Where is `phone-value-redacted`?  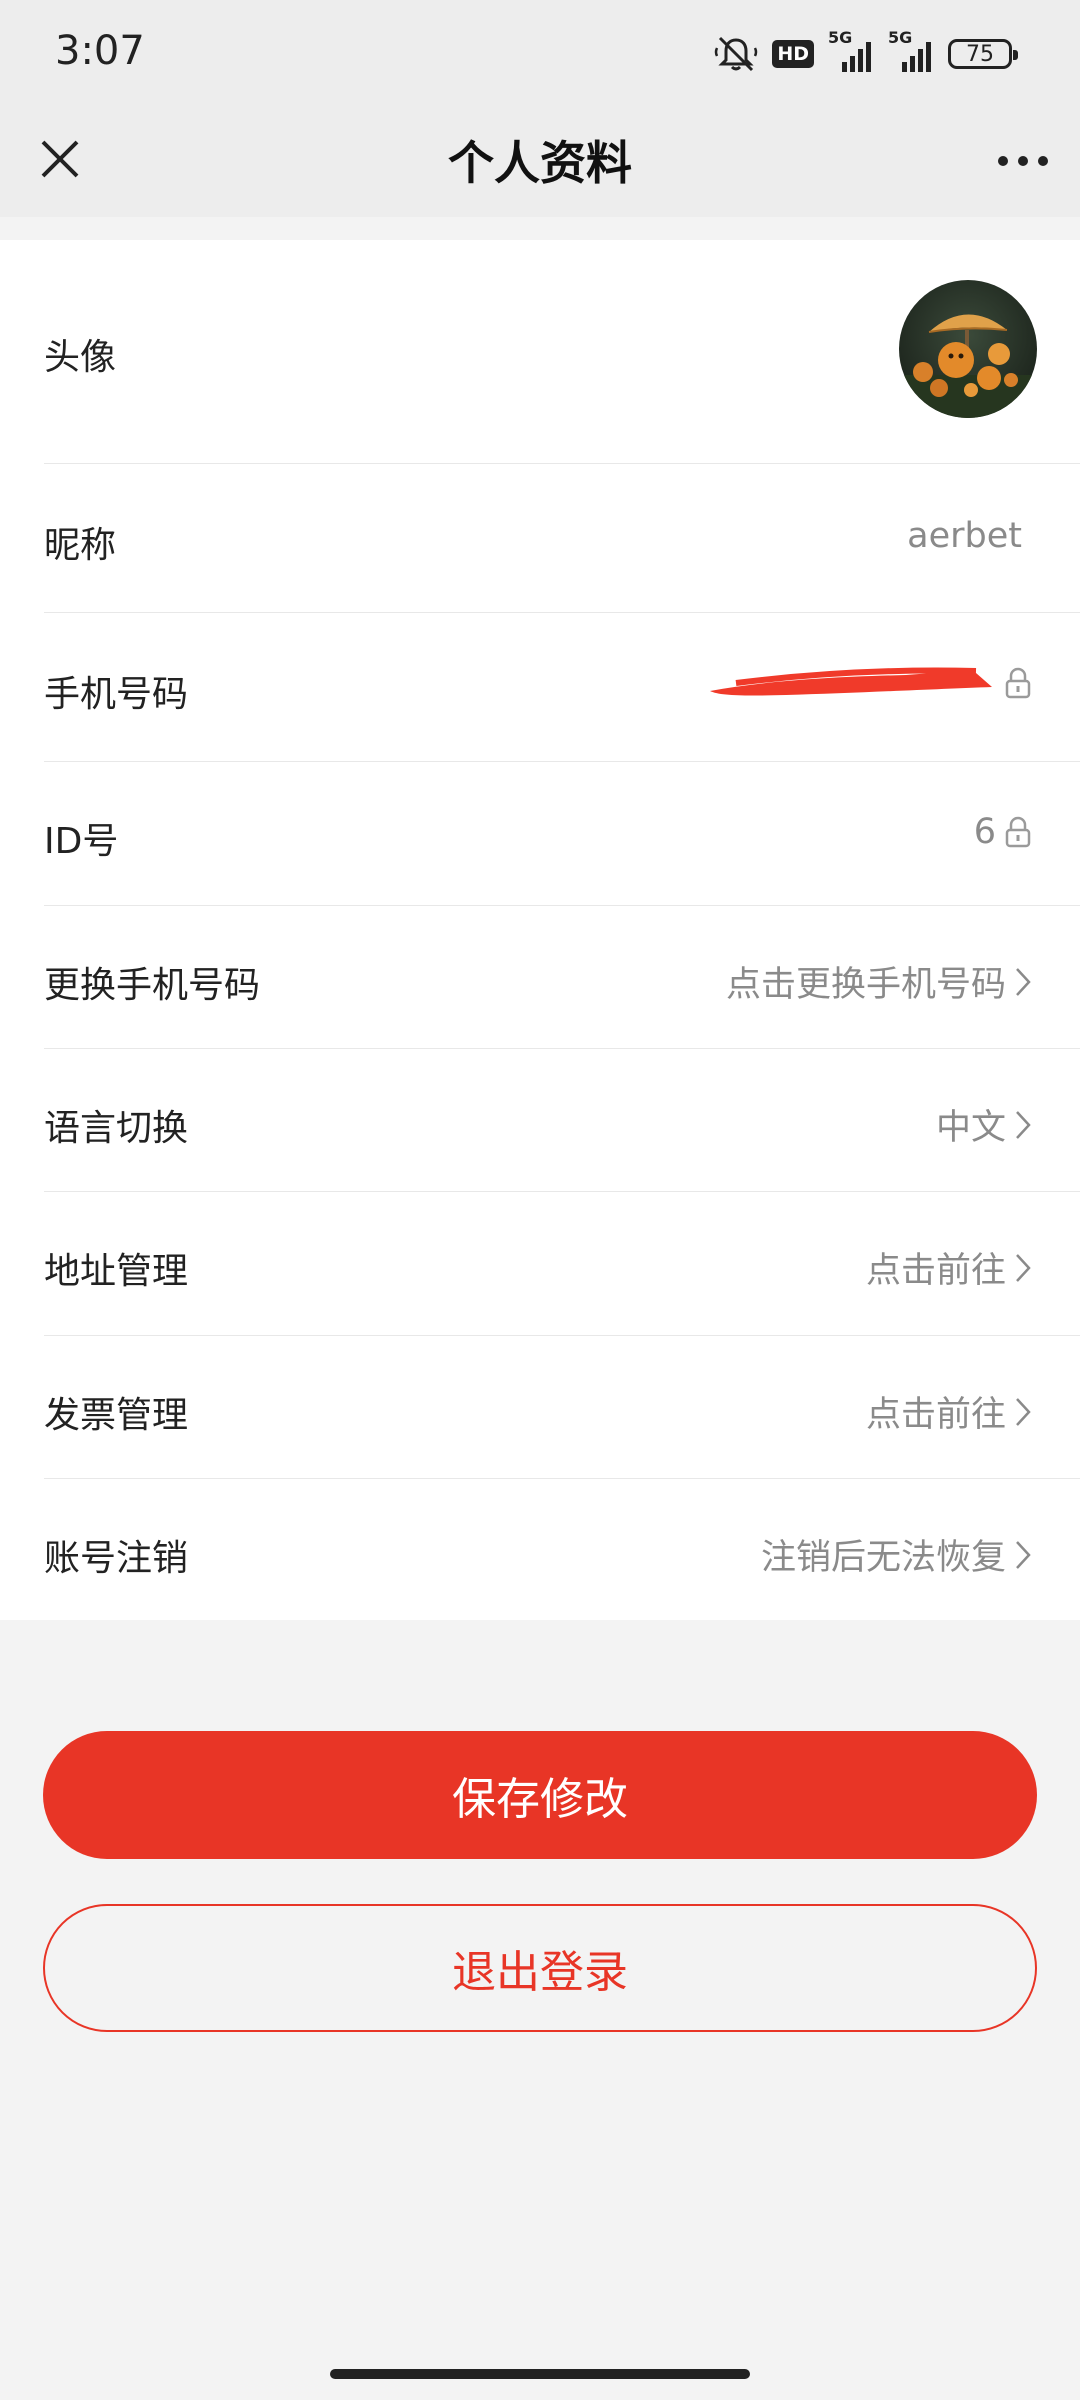 phone-value-redacted is located at coordinates (851, 683).